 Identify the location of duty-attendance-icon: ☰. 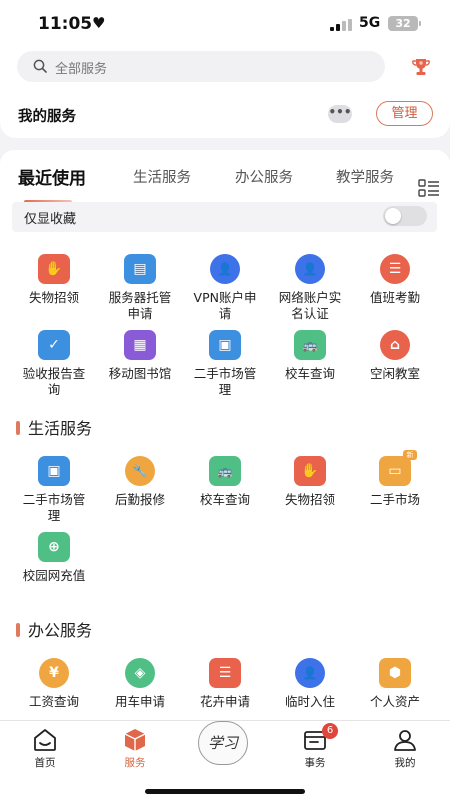
(395, 269).